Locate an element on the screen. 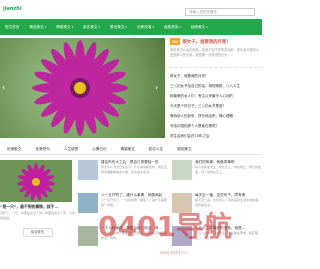  next-arrow-icon: › is located at coordinates (158, 88).